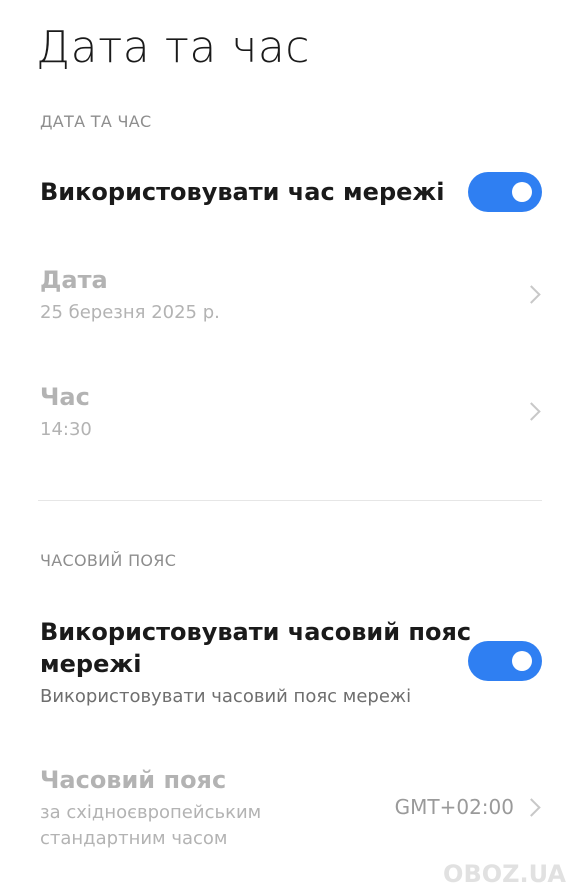  I want to click on network-timezone-toggle, so click(505, 661).